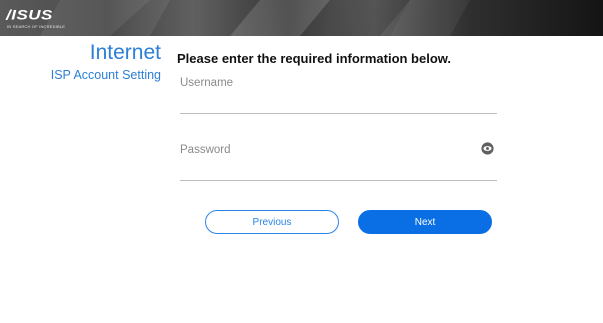 This screenshot has height=323, width=603. I want to click on username-field-container, so click(338, 93).